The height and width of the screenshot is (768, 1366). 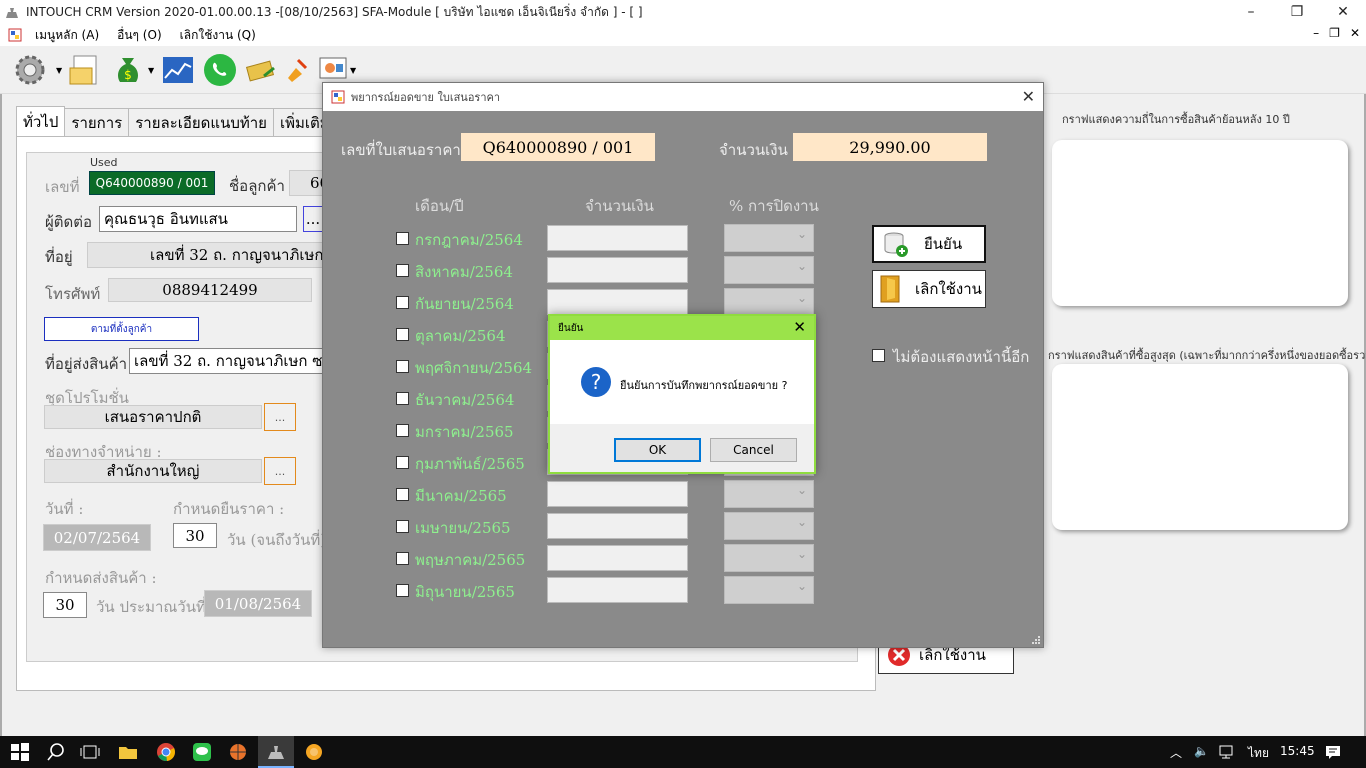 I want to click on dont-show-checkbox, so click(x=878, y=355).